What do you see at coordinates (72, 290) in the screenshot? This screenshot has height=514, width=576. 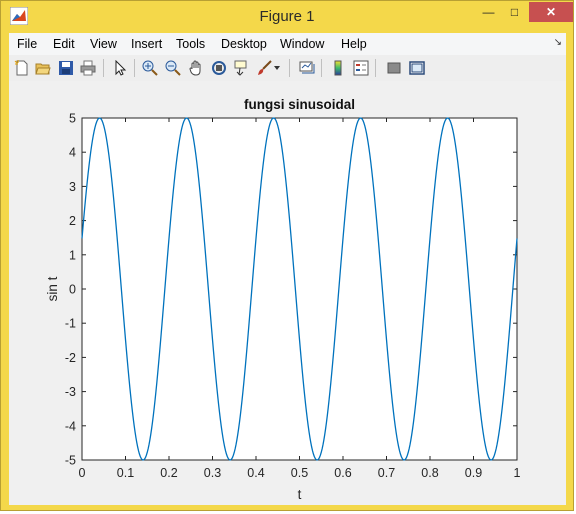 I see `y-tick-label: 0` at bounding box center [72, 290].